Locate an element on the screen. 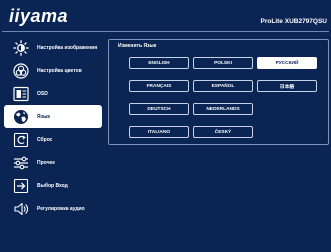  sidebar-item-input-select: Выбор Вход is located at coordinates (53, 185).